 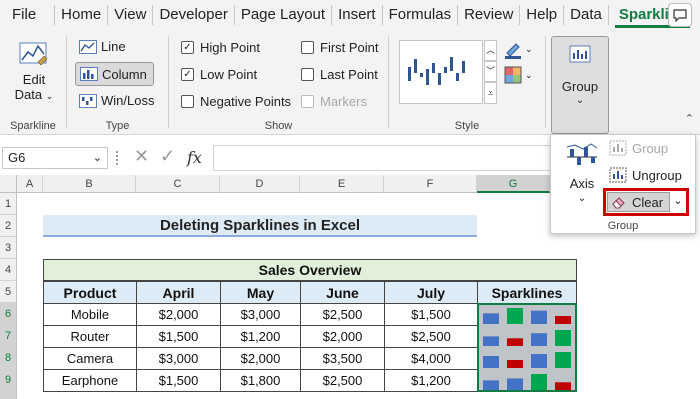 I want to click on row-header-5: 5, so click(x=8, y=292).